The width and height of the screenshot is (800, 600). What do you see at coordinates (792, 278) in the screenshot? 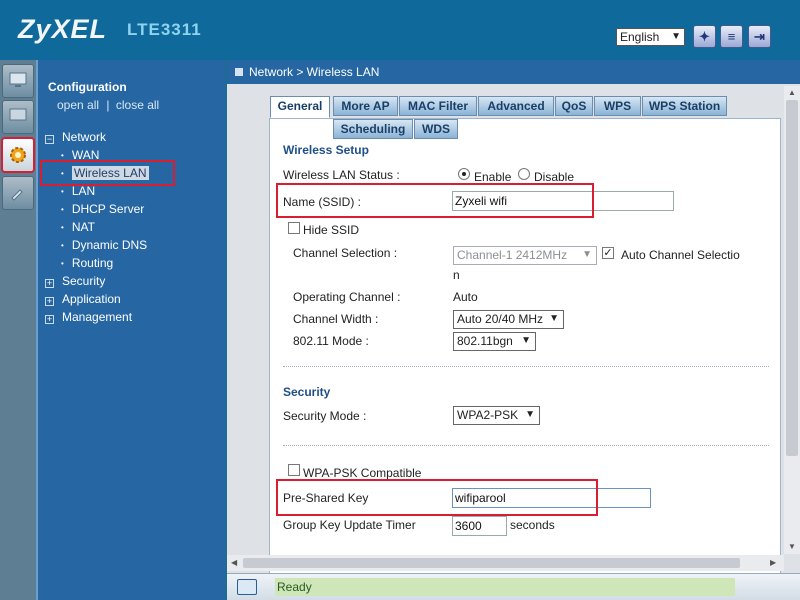
I see `vertical-scroll-thumb` at bounding box center [792, 278].